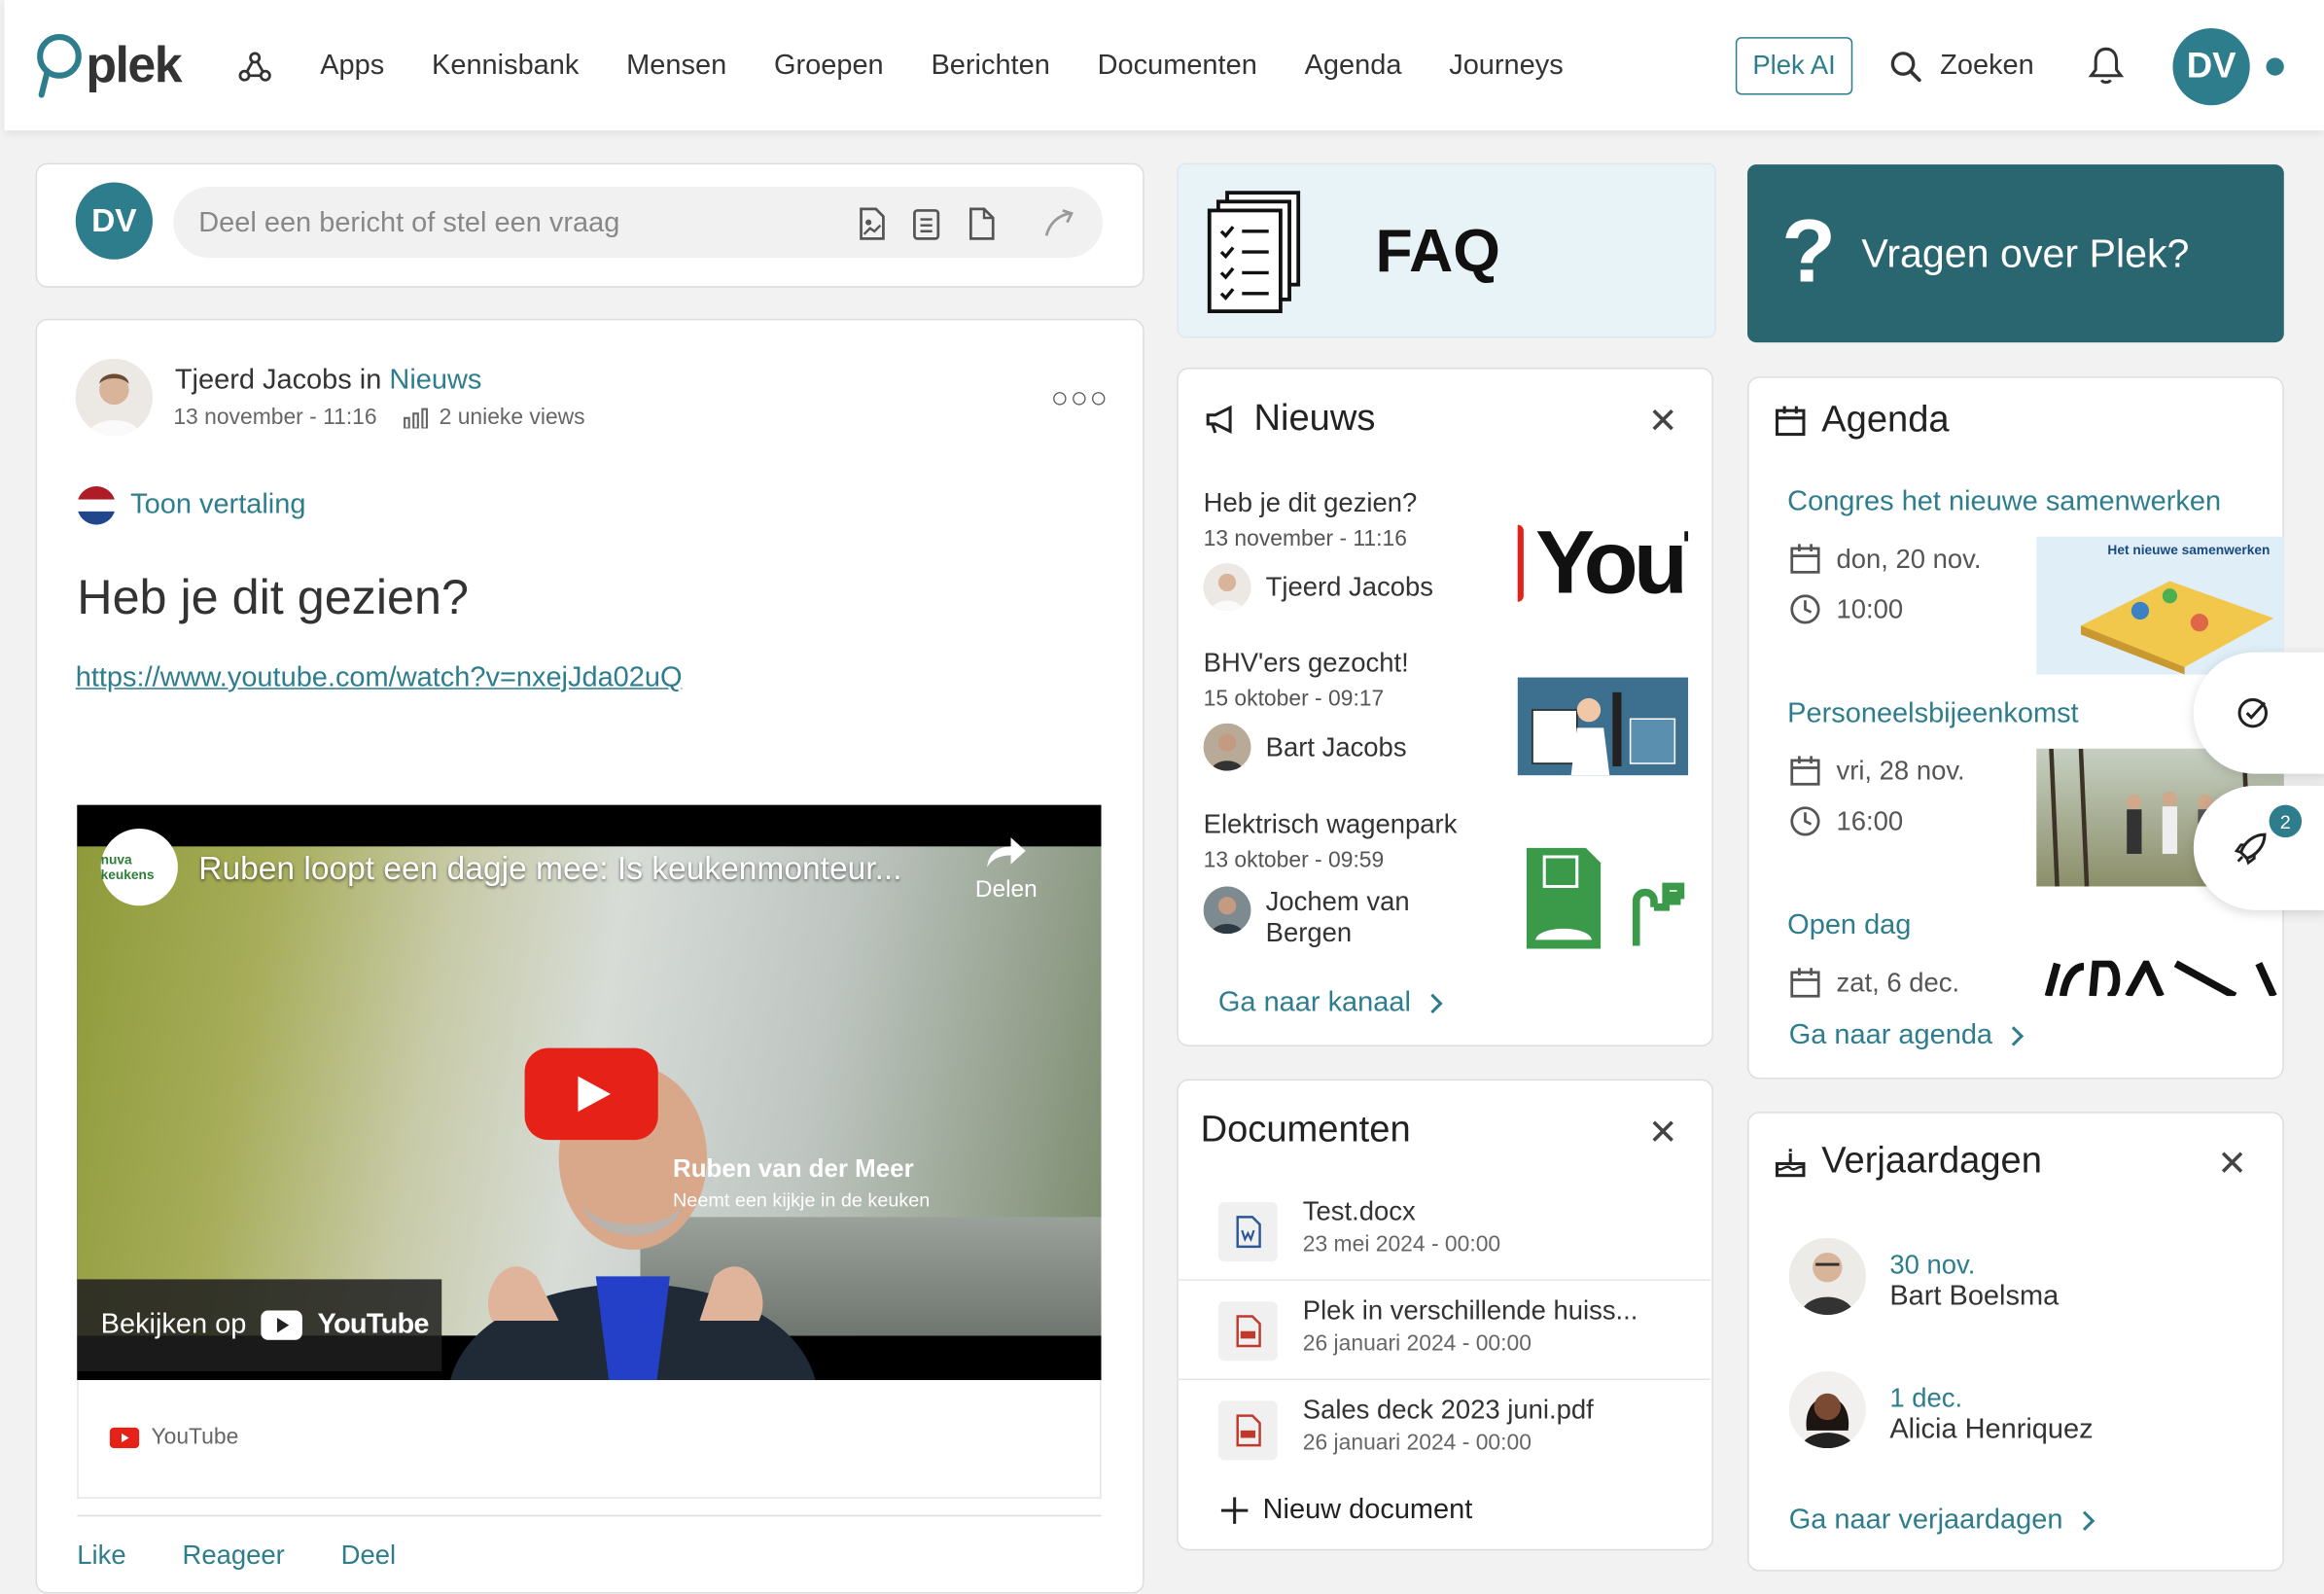  What do you see at coordinates (1991, 1430) in the screenshot?
I see `birthday-name: Alicia Henriquez` at bounding box center [1991, 1430].